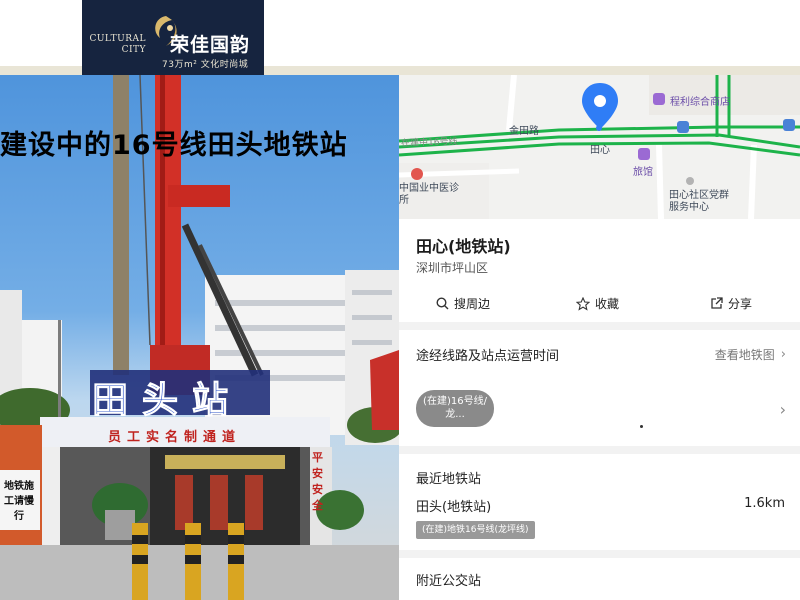 This screenshot has width=800, height=600. I want to click on map-label-line: 在建中16号线, so click(429, 143).